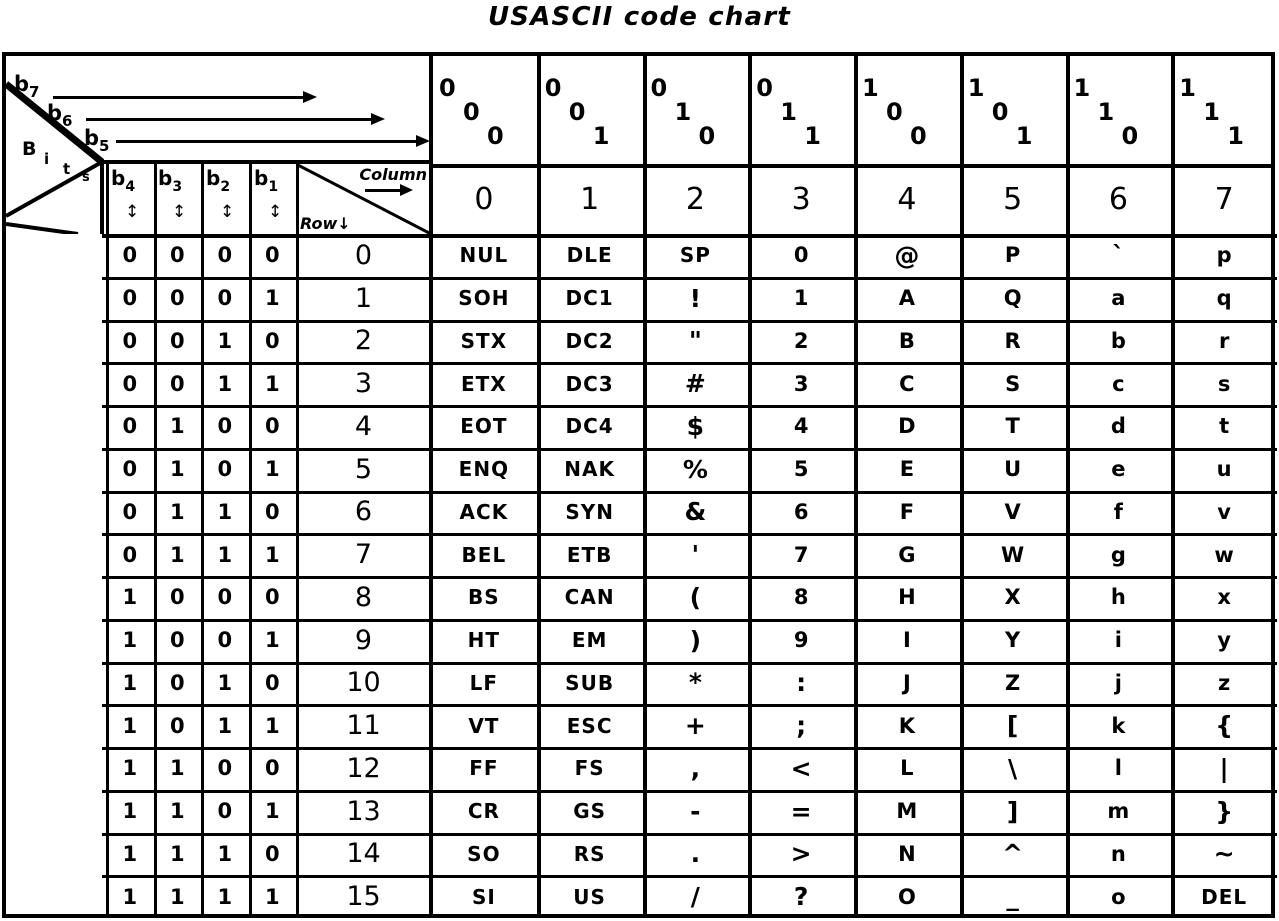 The image size is (1279, 921). What do you see at coordinates (225, 768) in the screenshot?
I see `row-12-bit-b2: 0` at bounding box center [225, 768].